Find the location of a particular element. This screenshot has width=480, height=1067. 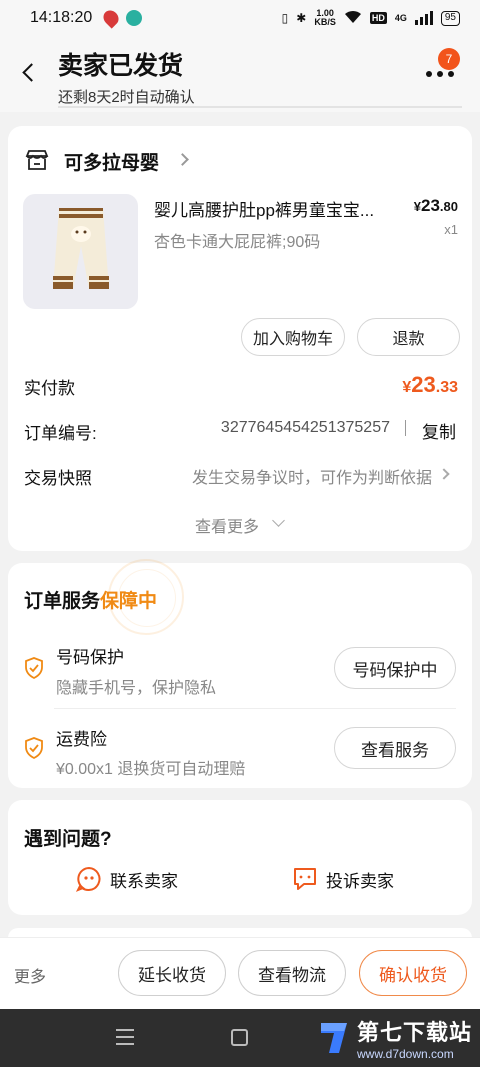

product-spec: 杏色卡通大屁屁裤;90码 is located at coordinates (237, 242).